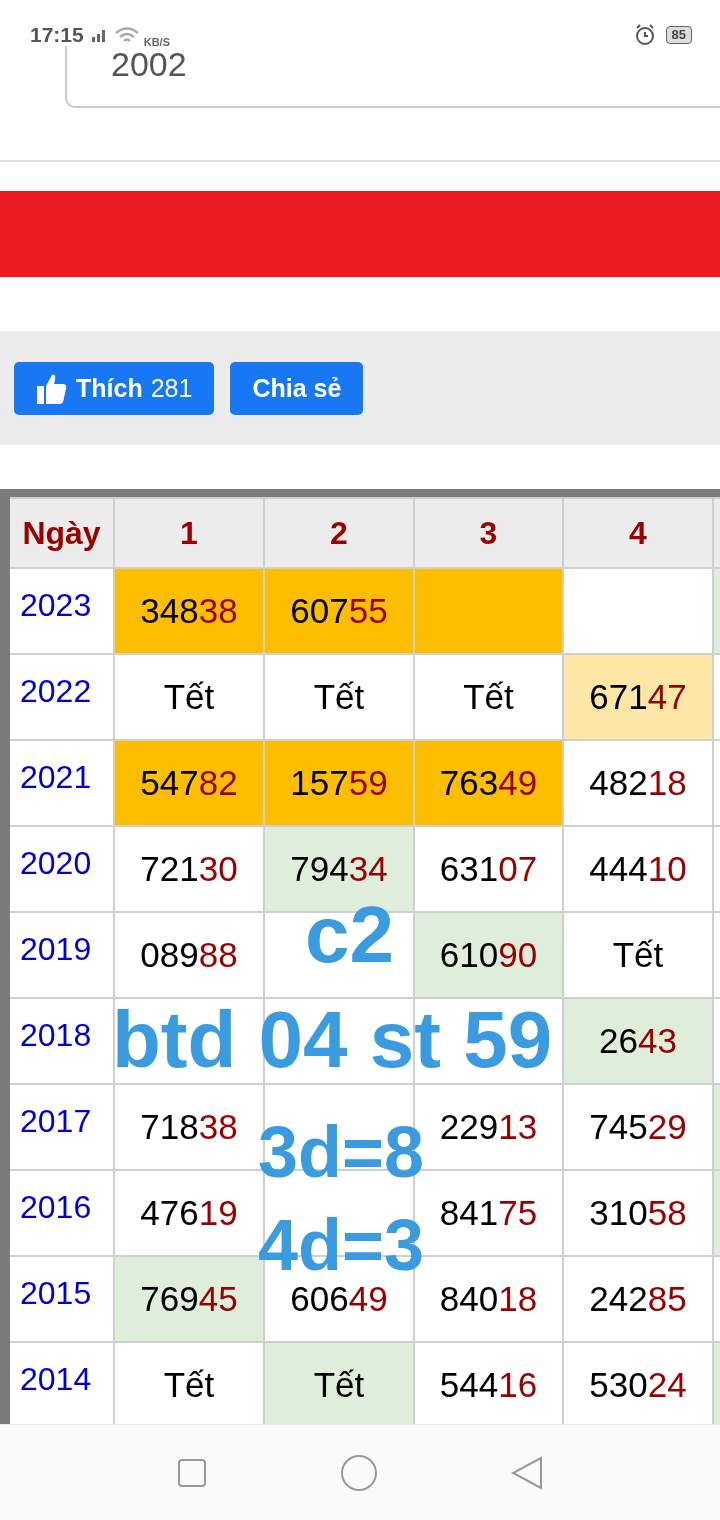 The width and height of the screenshot is (720, 1520). What do you see at coordinates (61, 1299) in the screenshot?
I see `year-link: 2015` at bounding box center [61, 1299].